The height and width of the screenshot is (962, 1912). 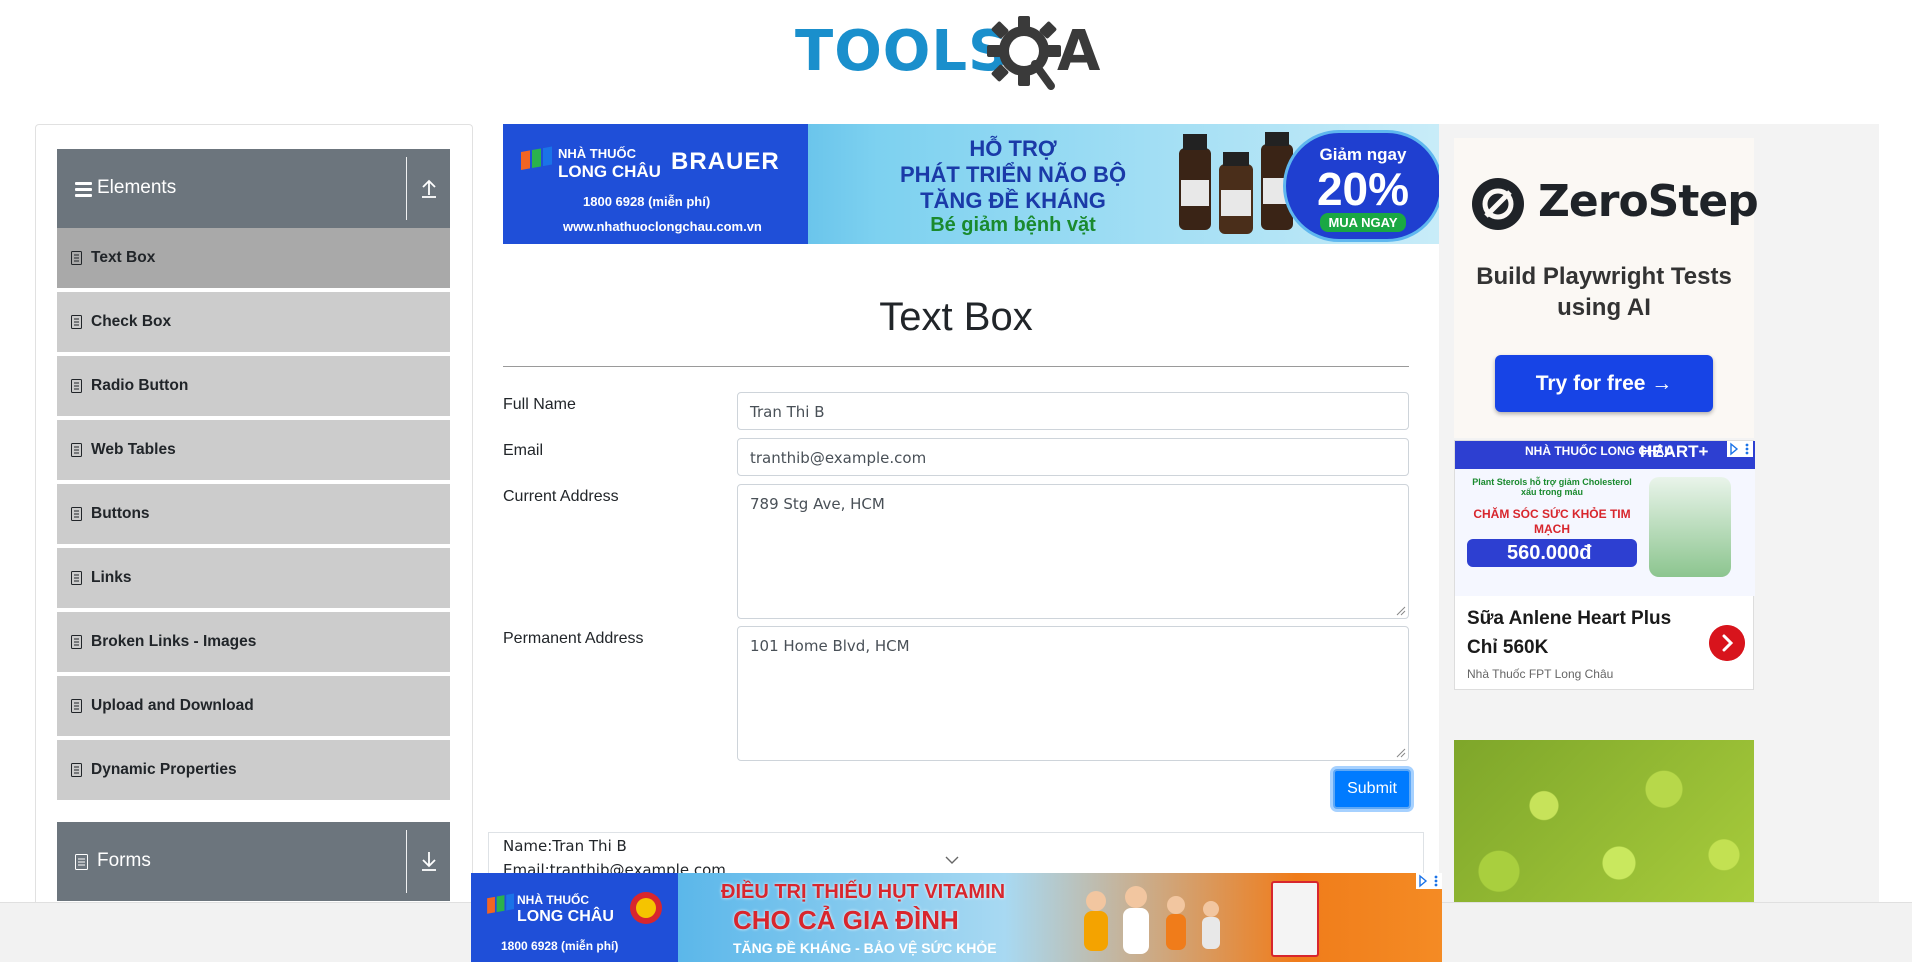 I want to click on badge-top-text: Giảm ngay, so click(x=1363, y=154).